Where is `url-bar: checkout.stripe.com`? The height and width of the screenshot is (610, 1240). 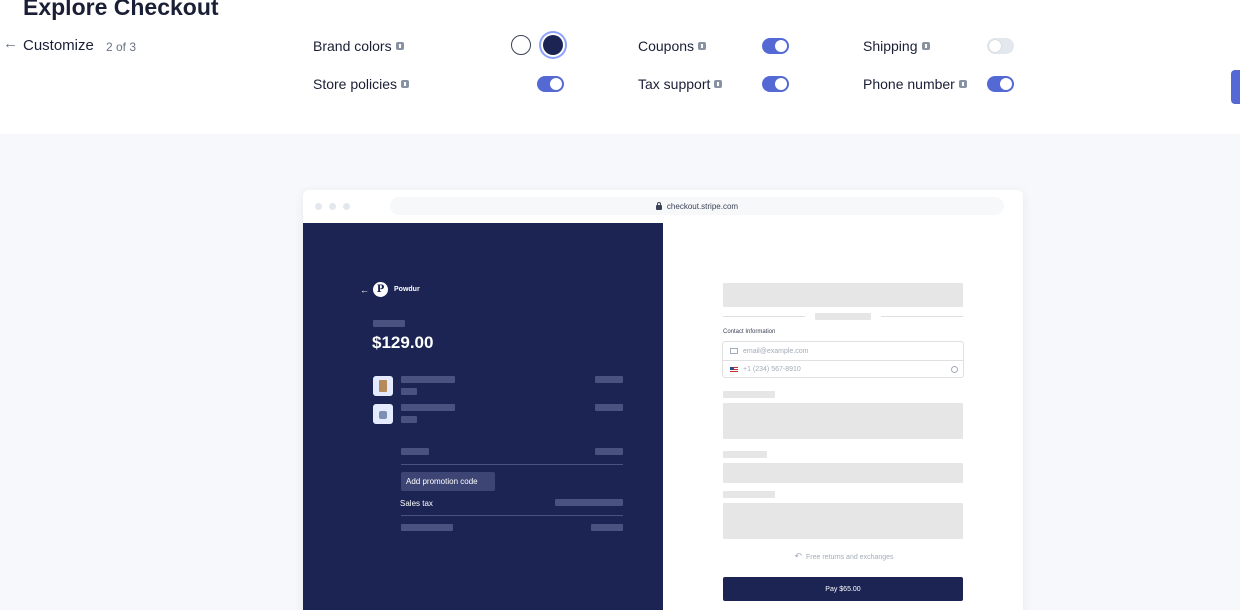 url-bar: checkout.stripe.com is located at coordinates (697, 206).